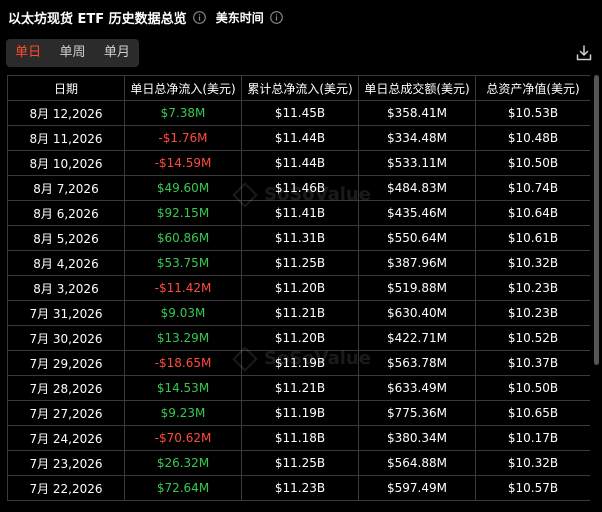  Describe the element at coordinates (417, 88) in the screenshot. I see `column-header-daily-value-traded: 单日总成交额(美元)` at that location.